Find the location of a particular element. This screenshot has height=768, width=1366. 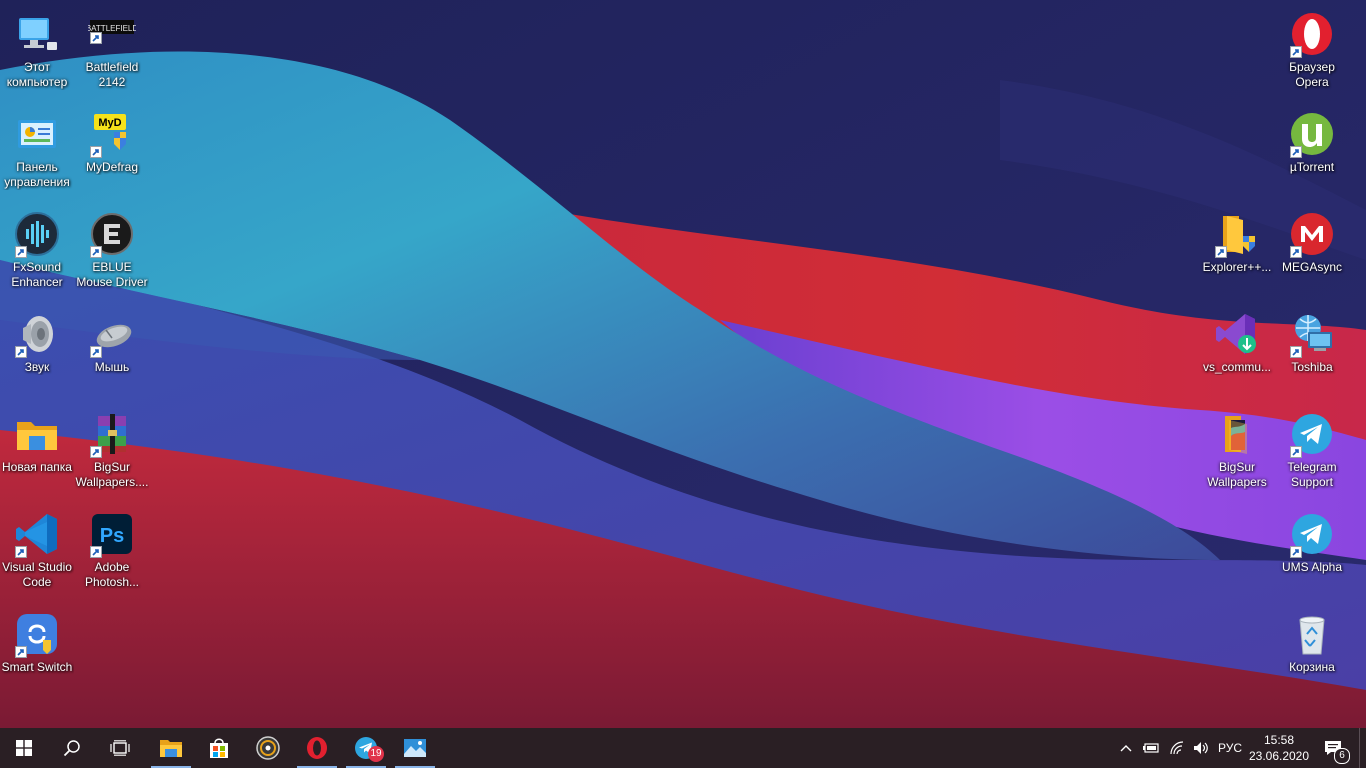

windows-start-icon is located at coordinates (24, 748).